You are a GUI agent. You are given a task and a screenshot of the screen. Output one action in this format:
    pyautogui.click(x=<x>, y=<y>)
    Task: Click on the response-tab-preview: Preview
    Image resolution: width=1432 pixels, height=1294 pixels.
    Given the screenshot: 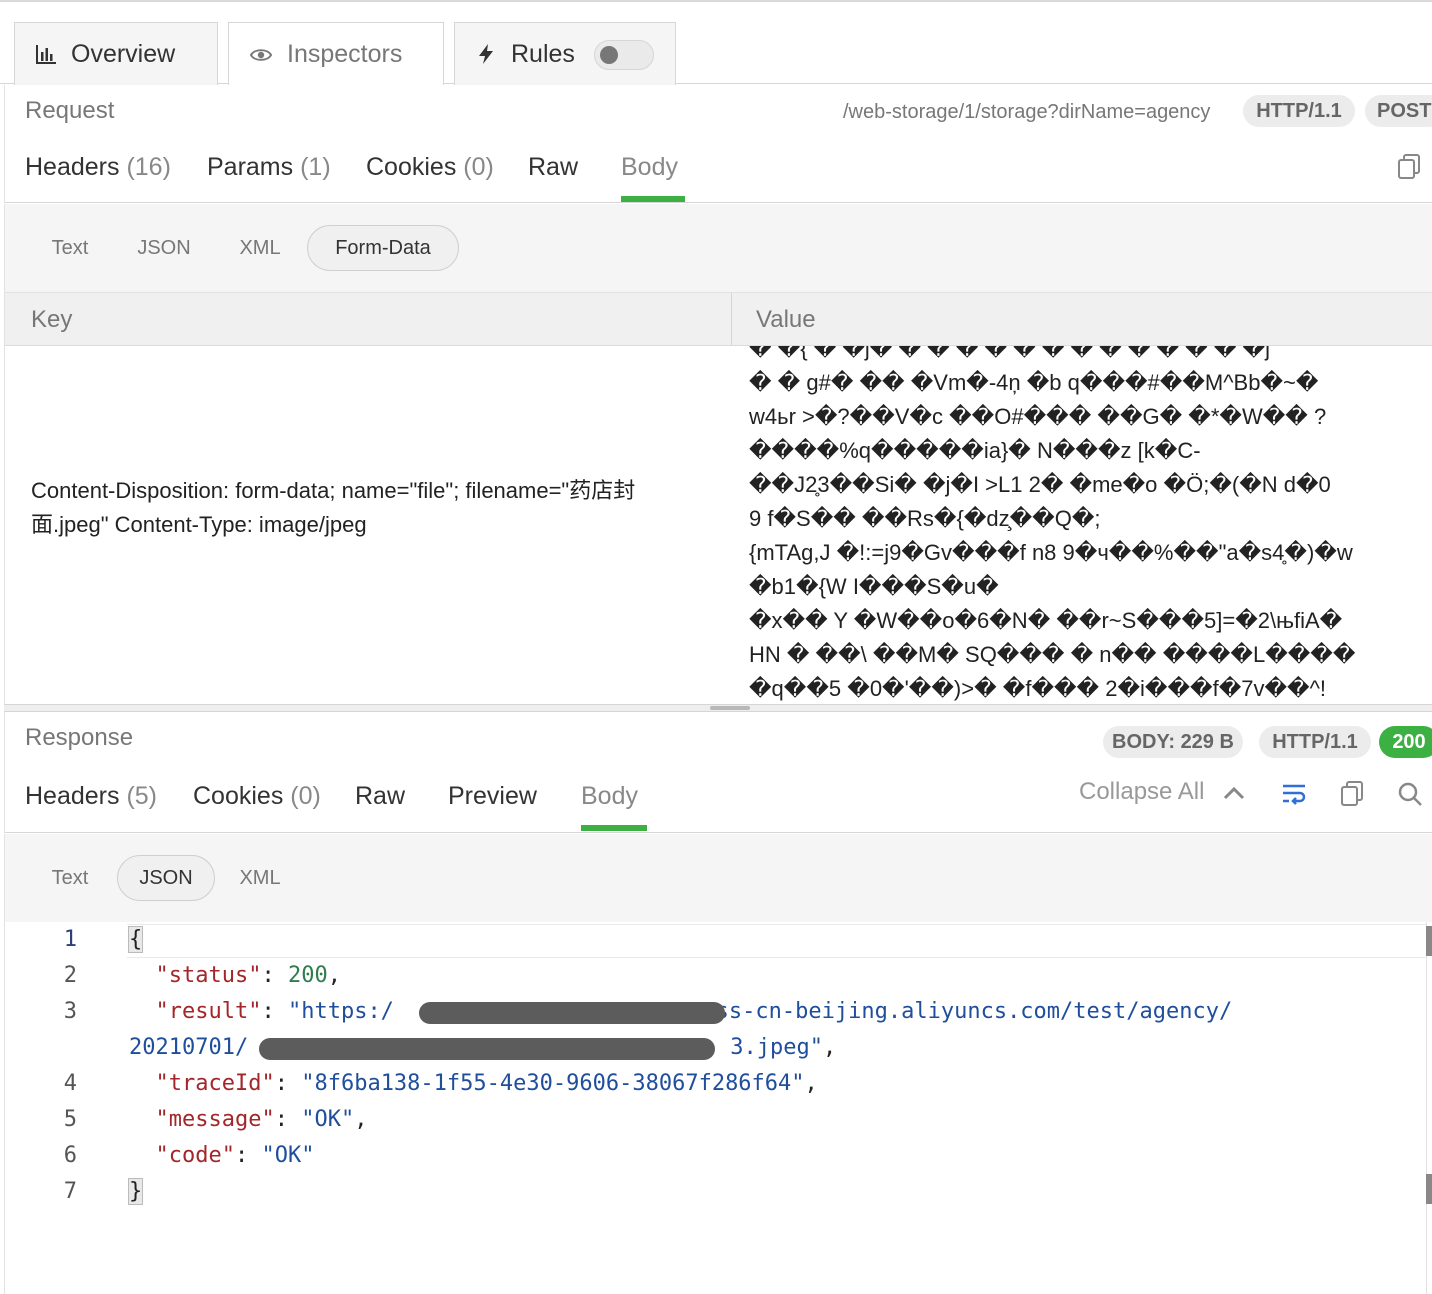 What is the action you would take?
    pyautogui.click(x=492, y=796)
    